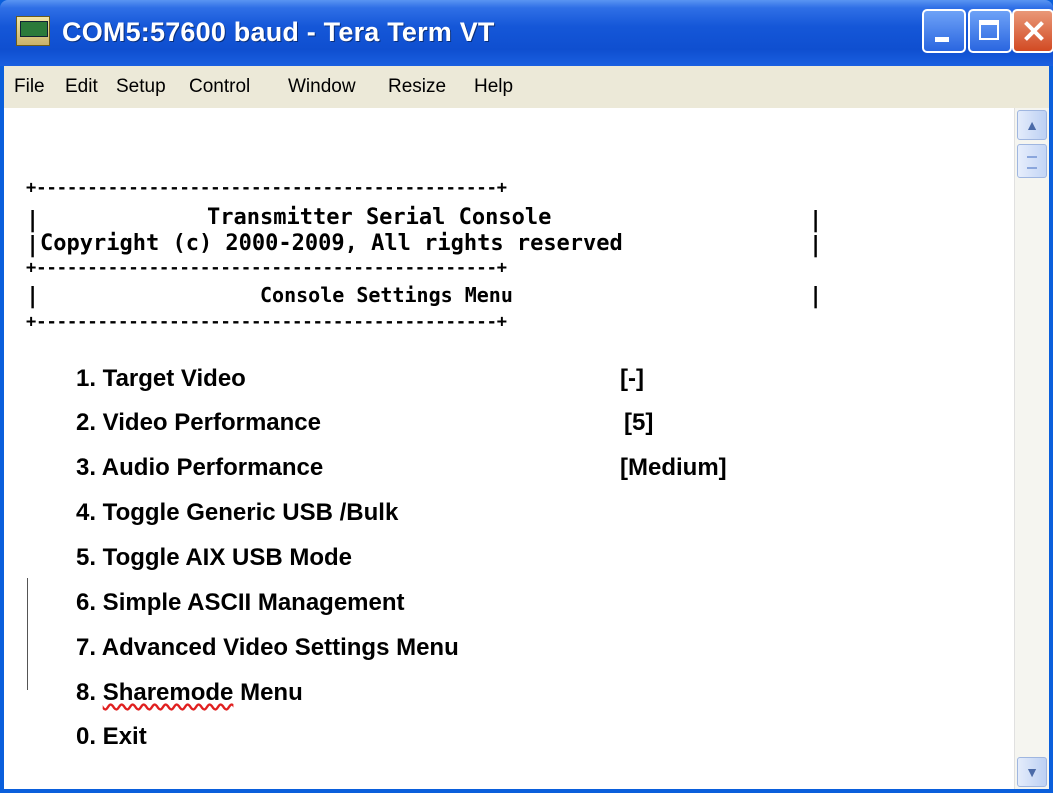 This screenshot has width=1053, height=793. I want to click on video-performance-value: [5], so click(639, 422).